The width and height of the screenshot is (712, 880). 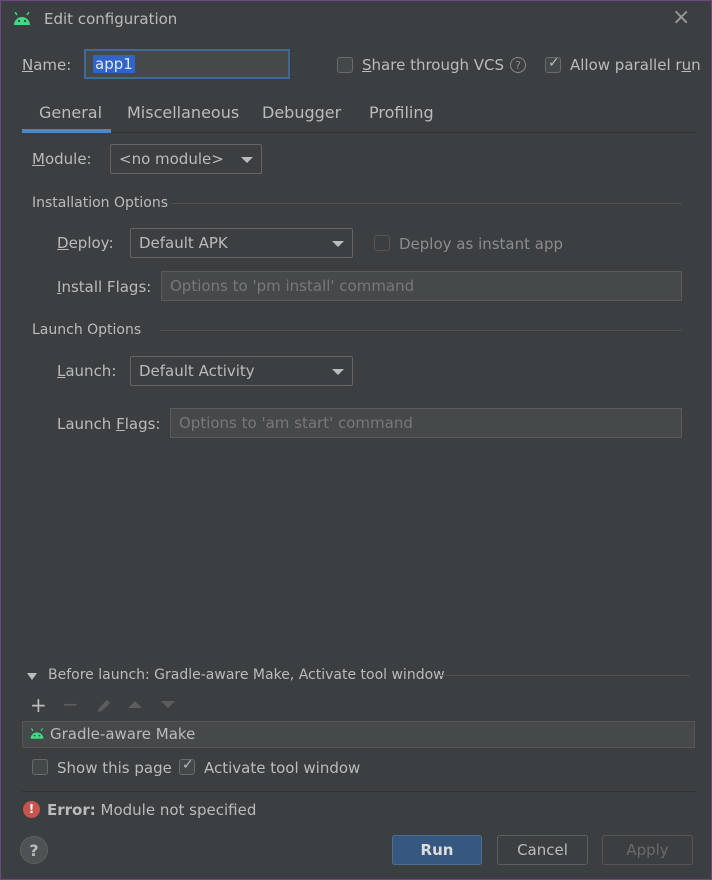 I want to click on deploy-value: Default APK, so click(x=183, y=243).